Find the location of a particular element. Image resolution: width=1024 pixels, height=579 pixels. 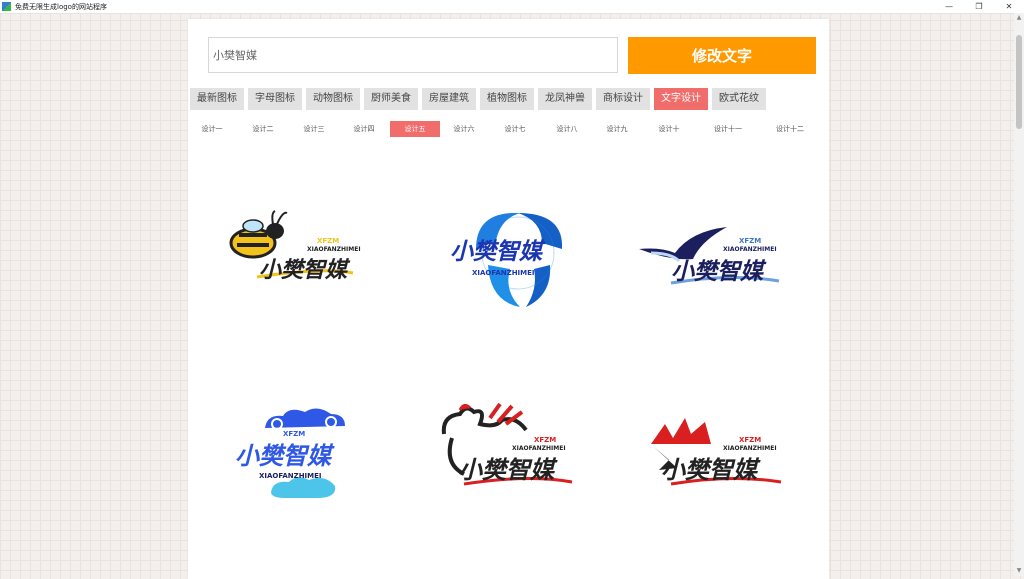

design-tab: 设计三 is located at coordinates (314, 129).